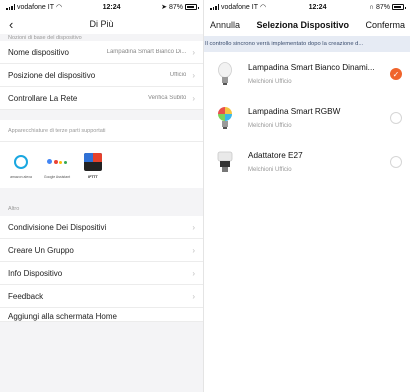 The width and height of the screenshot is (410, 392). Describe the element at coordinates (101, 296) in the screenshot. I see `row-feedback: Feedback ›` at that location.